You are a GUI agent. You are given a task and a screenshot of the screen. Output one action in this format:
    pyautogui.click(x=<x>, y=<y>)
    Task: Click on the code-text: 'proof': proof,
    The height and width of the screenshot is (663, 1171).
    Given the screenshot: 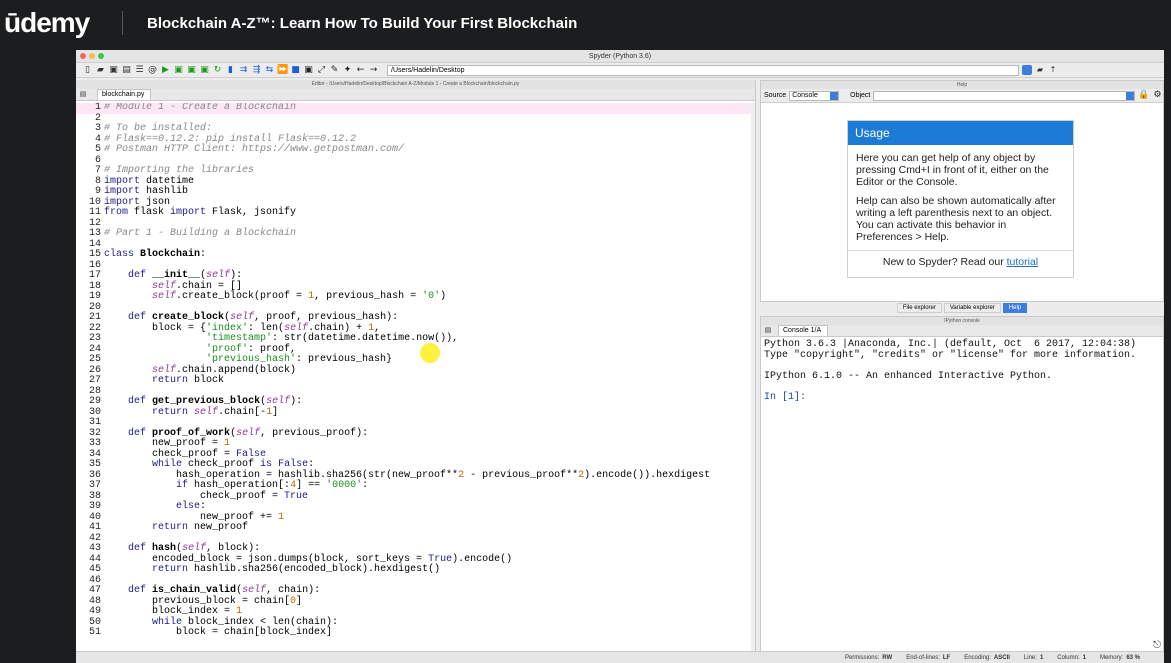 What is the action you would take?
    pyautogui.click(x=251, y=349)
    